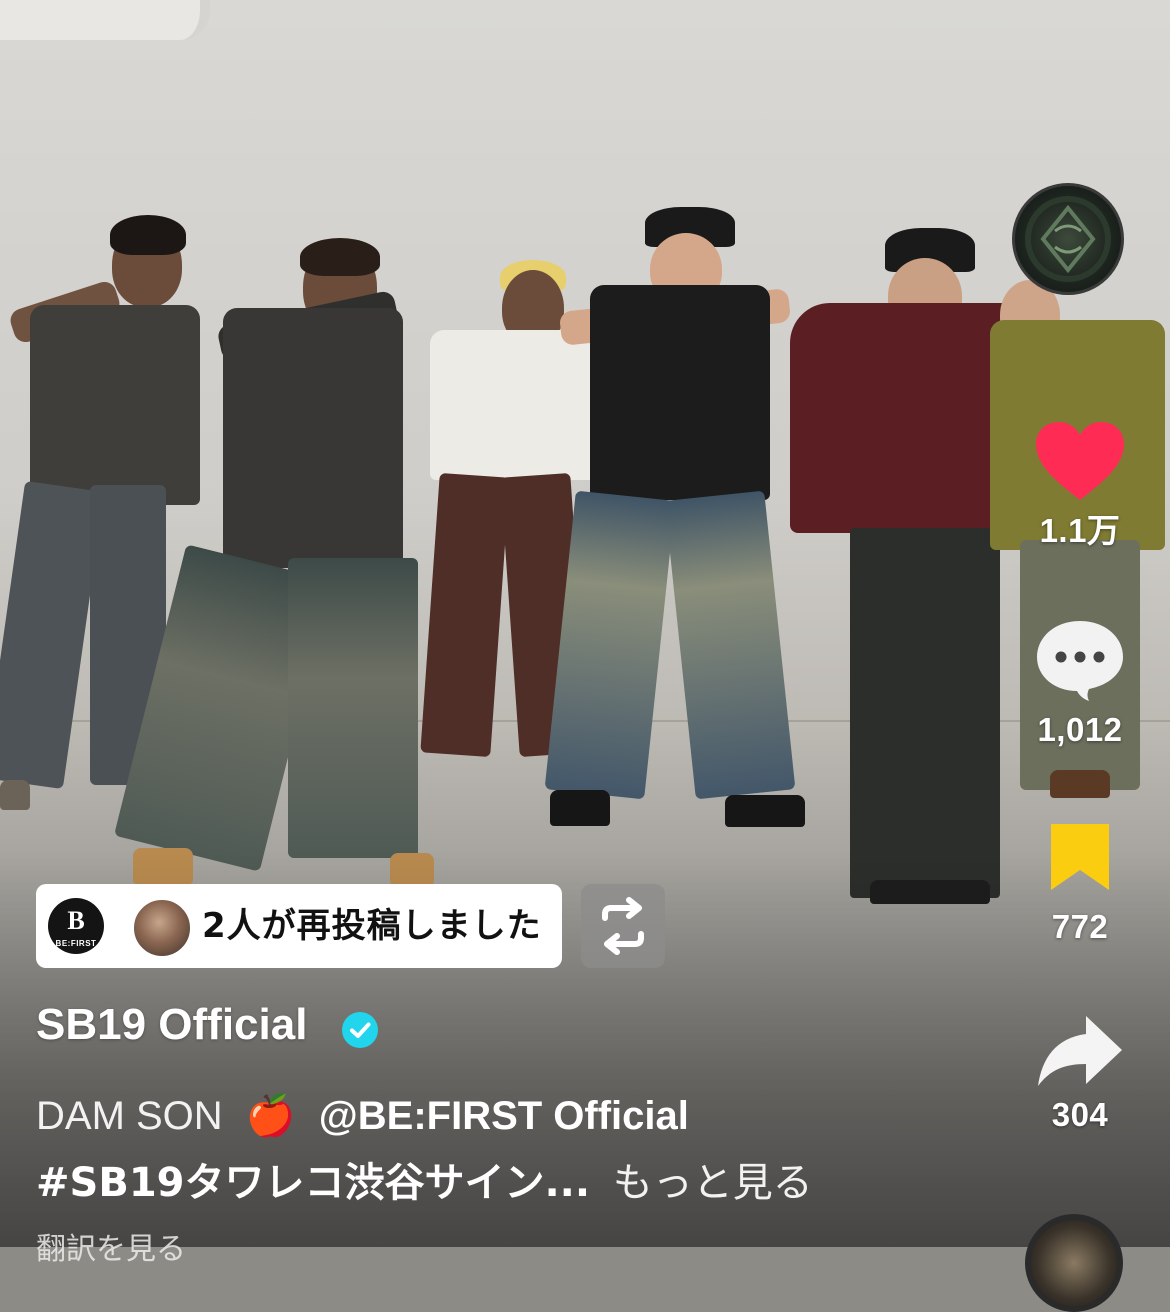 The height and width of the screenshot is (1312, 1170). I want to click on repost-icon, so click(623, 926).